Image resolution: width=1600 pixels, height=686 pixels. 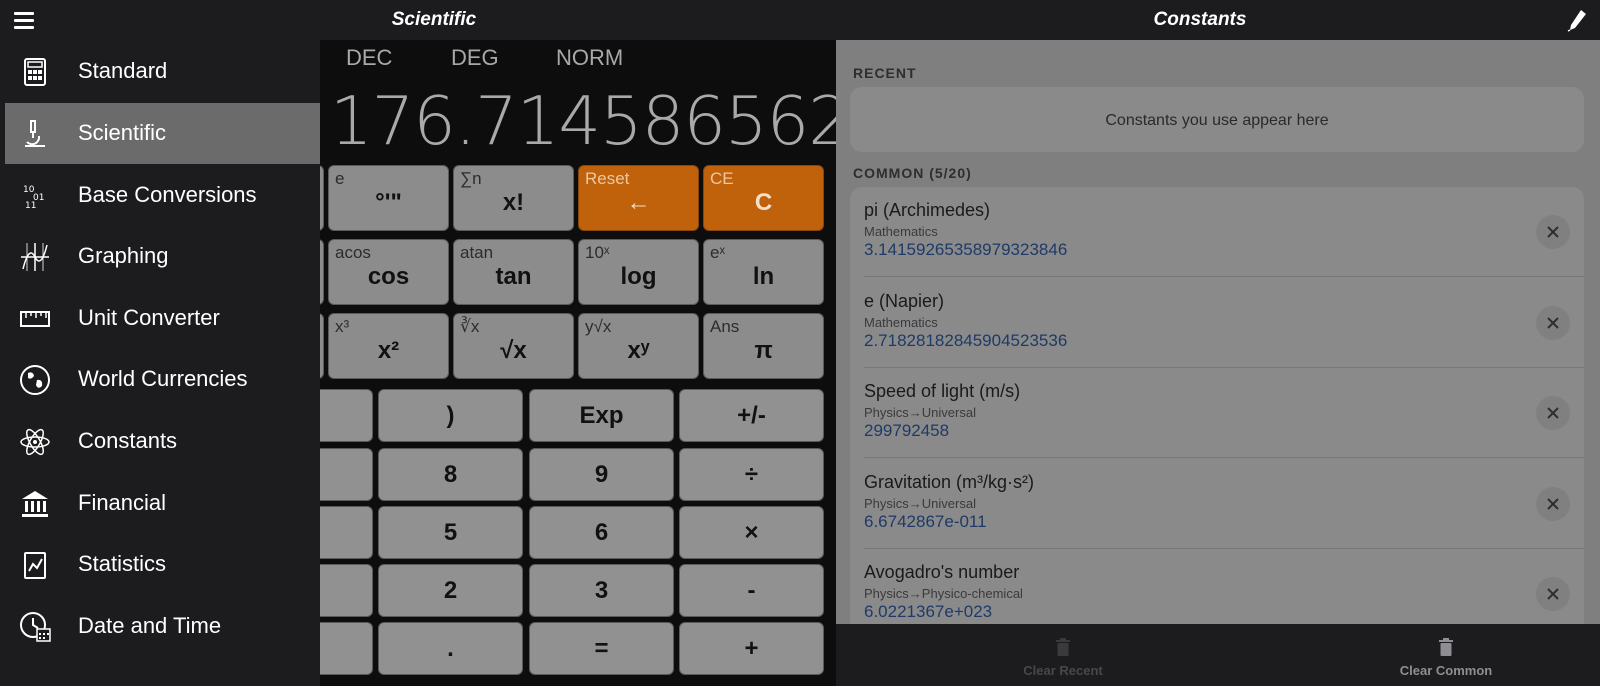 I want to click on number-key: 5, so click(x=450, y=532).